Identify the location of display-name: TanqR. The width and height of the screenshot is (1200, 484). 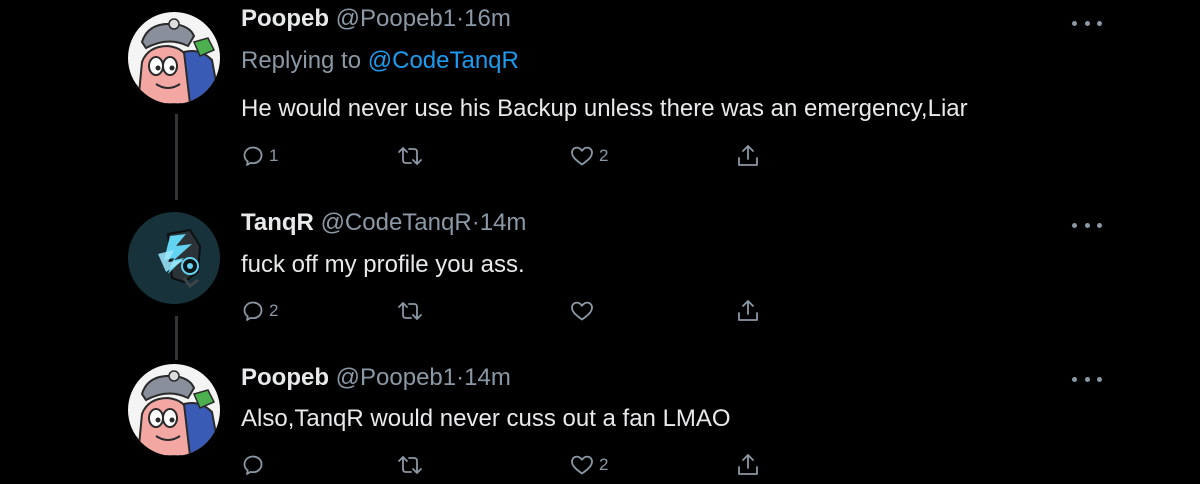
(277, 222).